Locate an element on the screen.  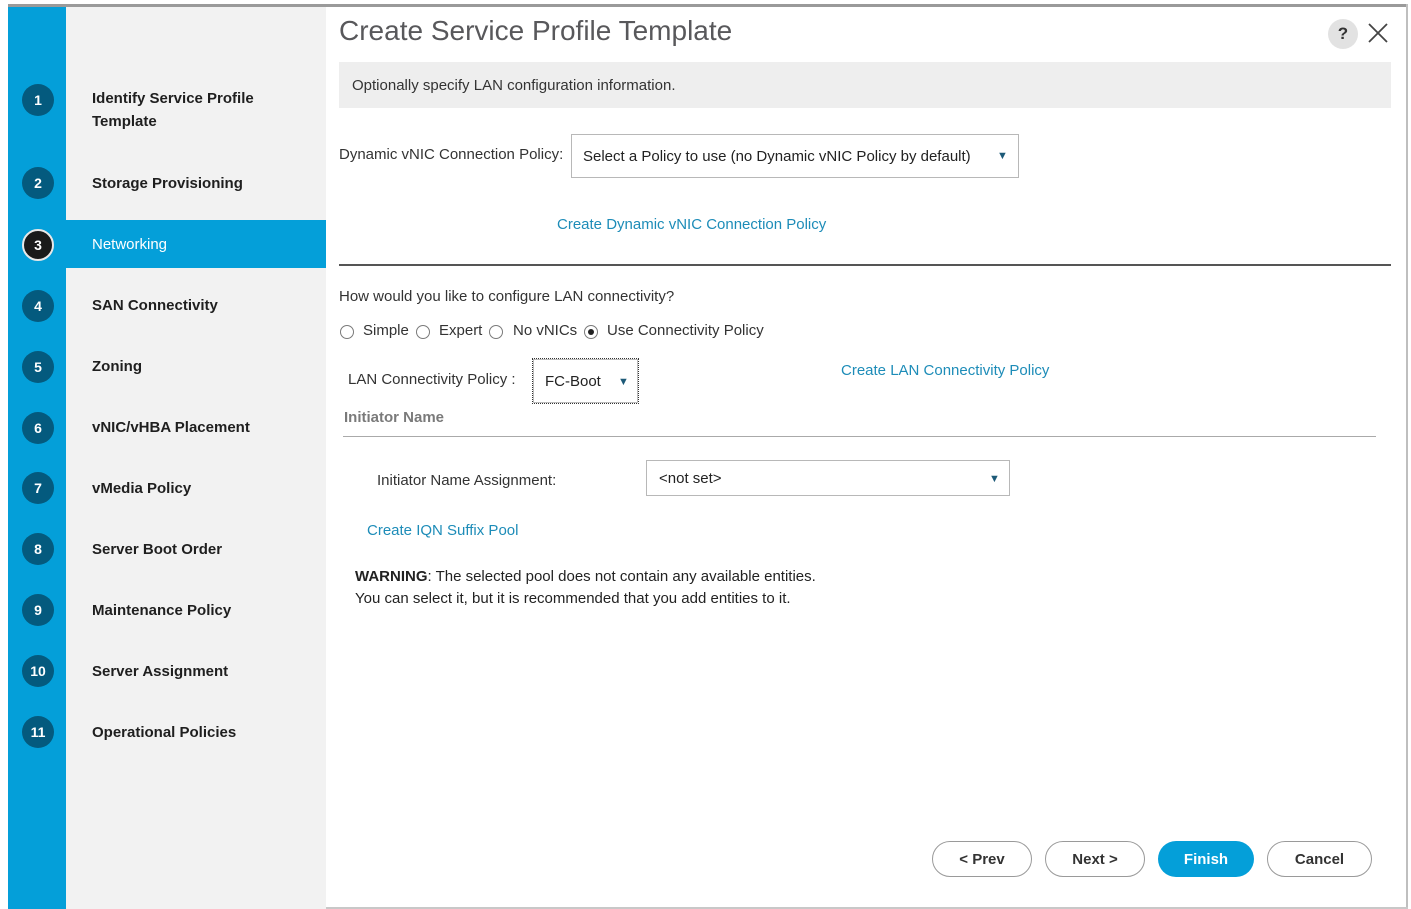
create-dynamic-vnic-policy-link: Create Dynamic vNIC Connection Policy is located at coordinates (691, 224).